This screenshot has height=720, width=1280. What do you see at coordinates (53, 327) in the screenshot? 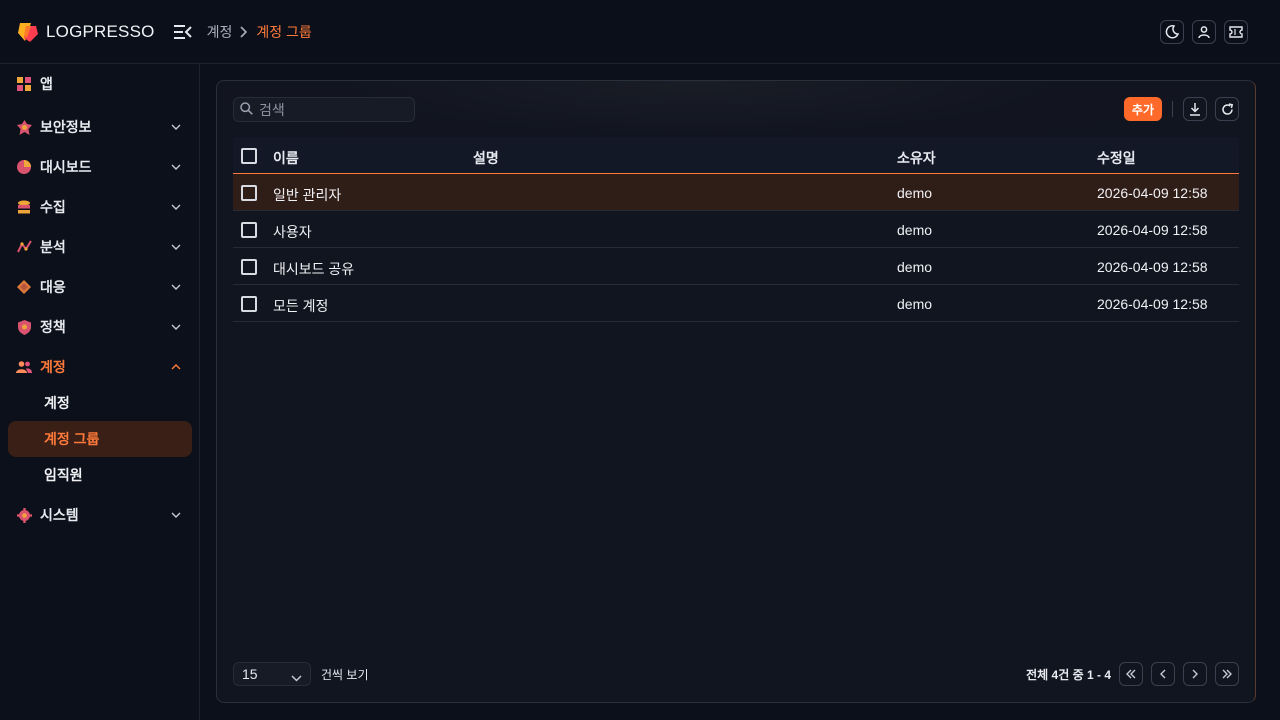
I see `sidebar-item-label: 정책` at bounding box center [53, 327].